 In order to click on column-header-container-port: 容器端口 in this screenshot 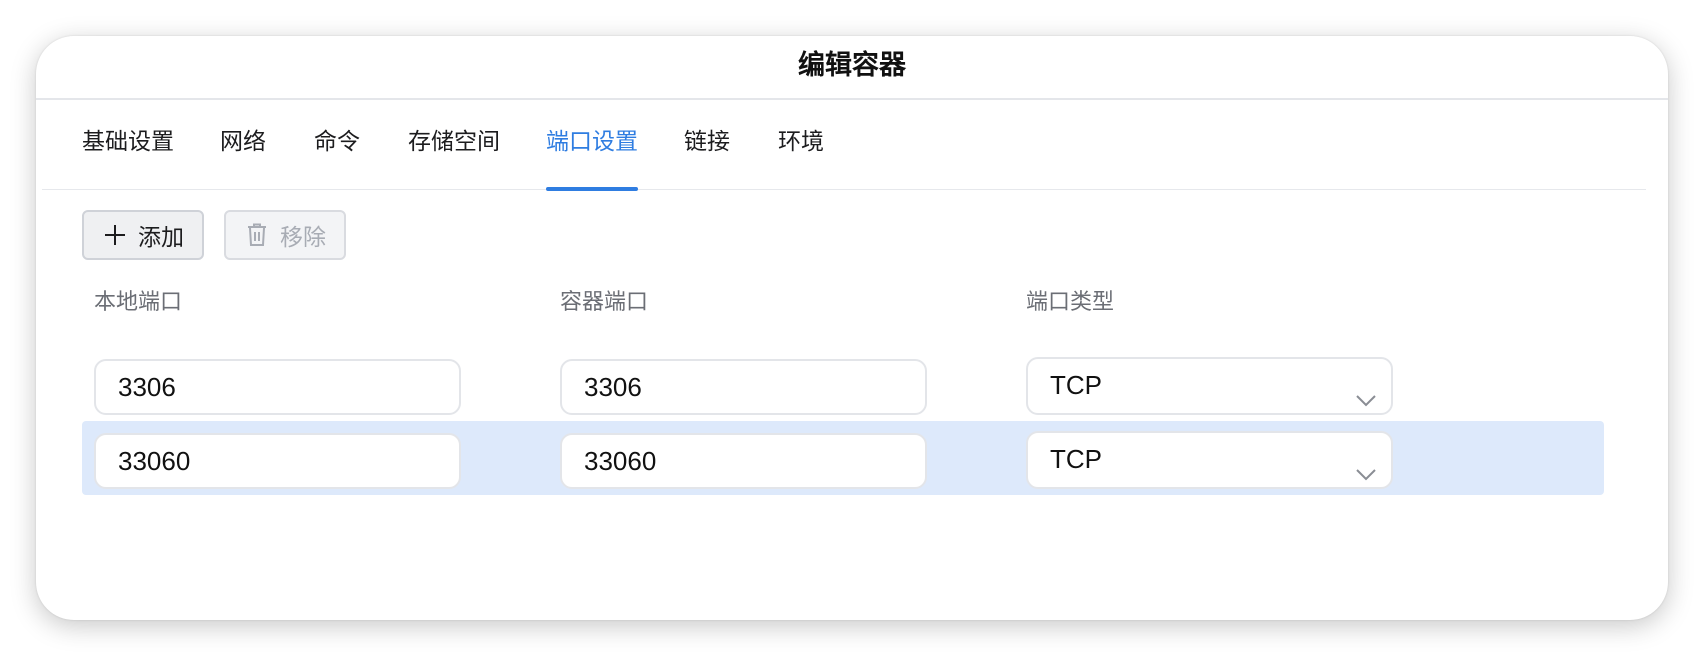, I will do `click(604, 302)`.